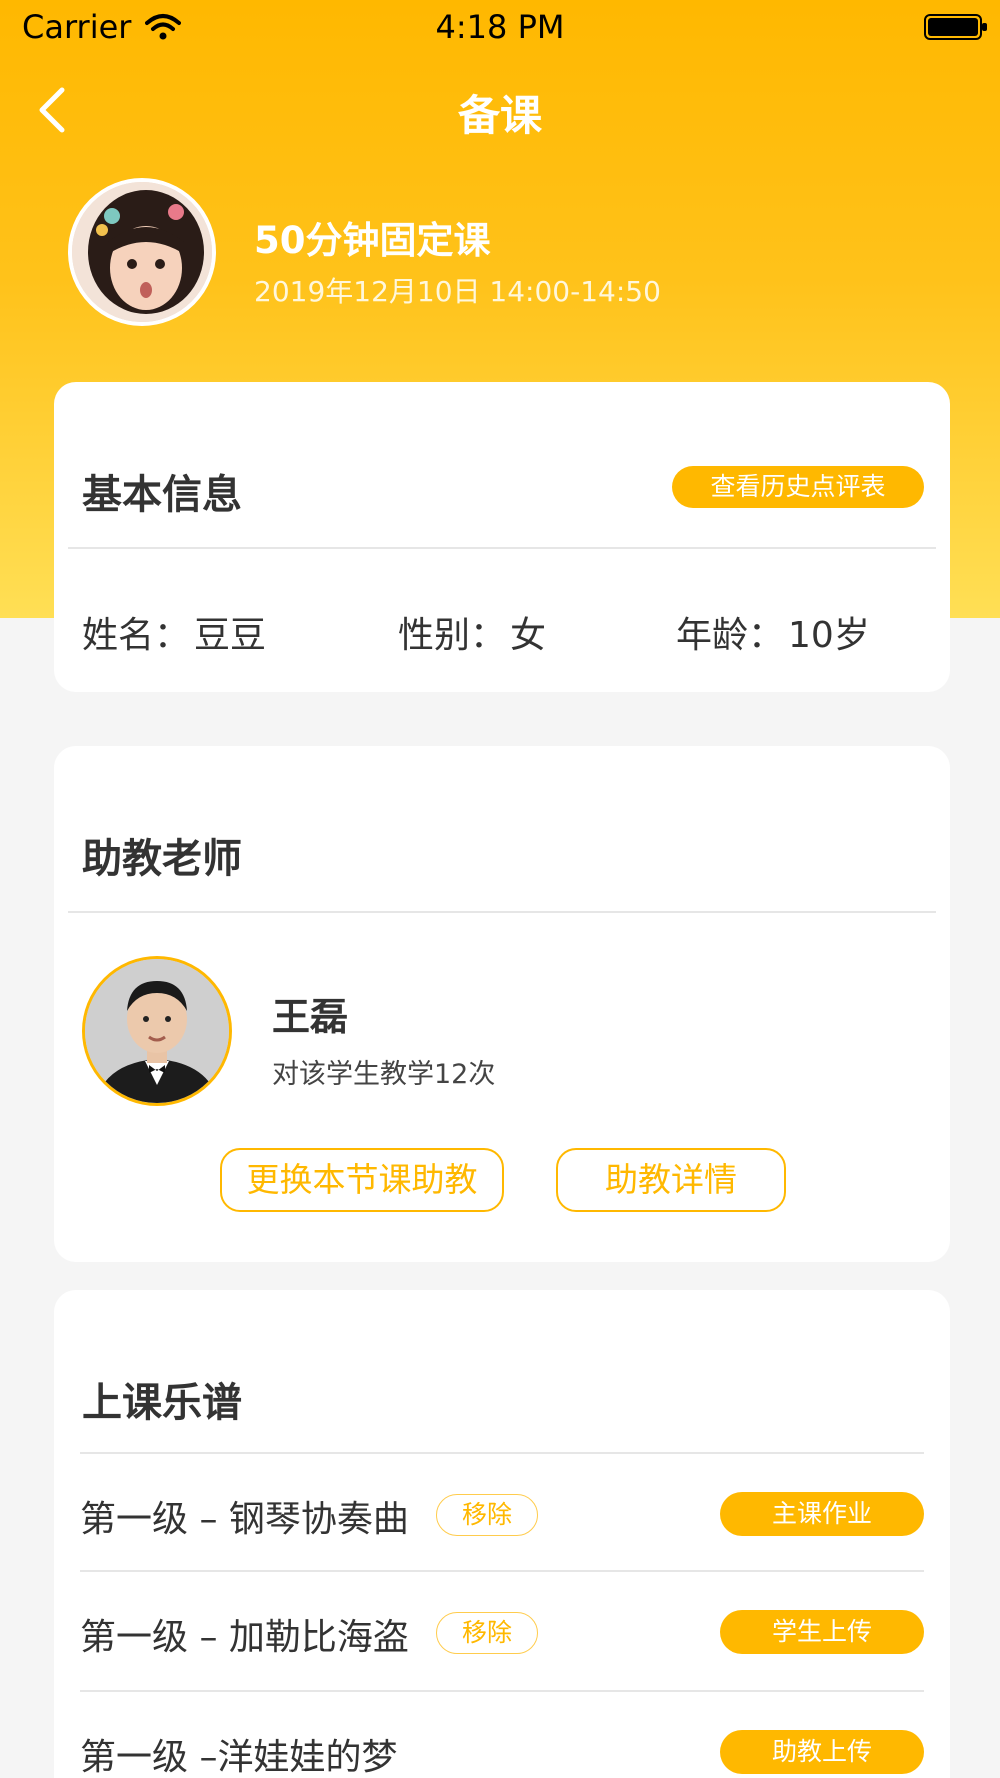 The width and height of the screenshot is (1000, 1778). Describe the element at coordinates (518, 253) in the screenshot. I see `lesson-header: 50分钟固定课 2019年12月10日 14:00-14:50` at that location.